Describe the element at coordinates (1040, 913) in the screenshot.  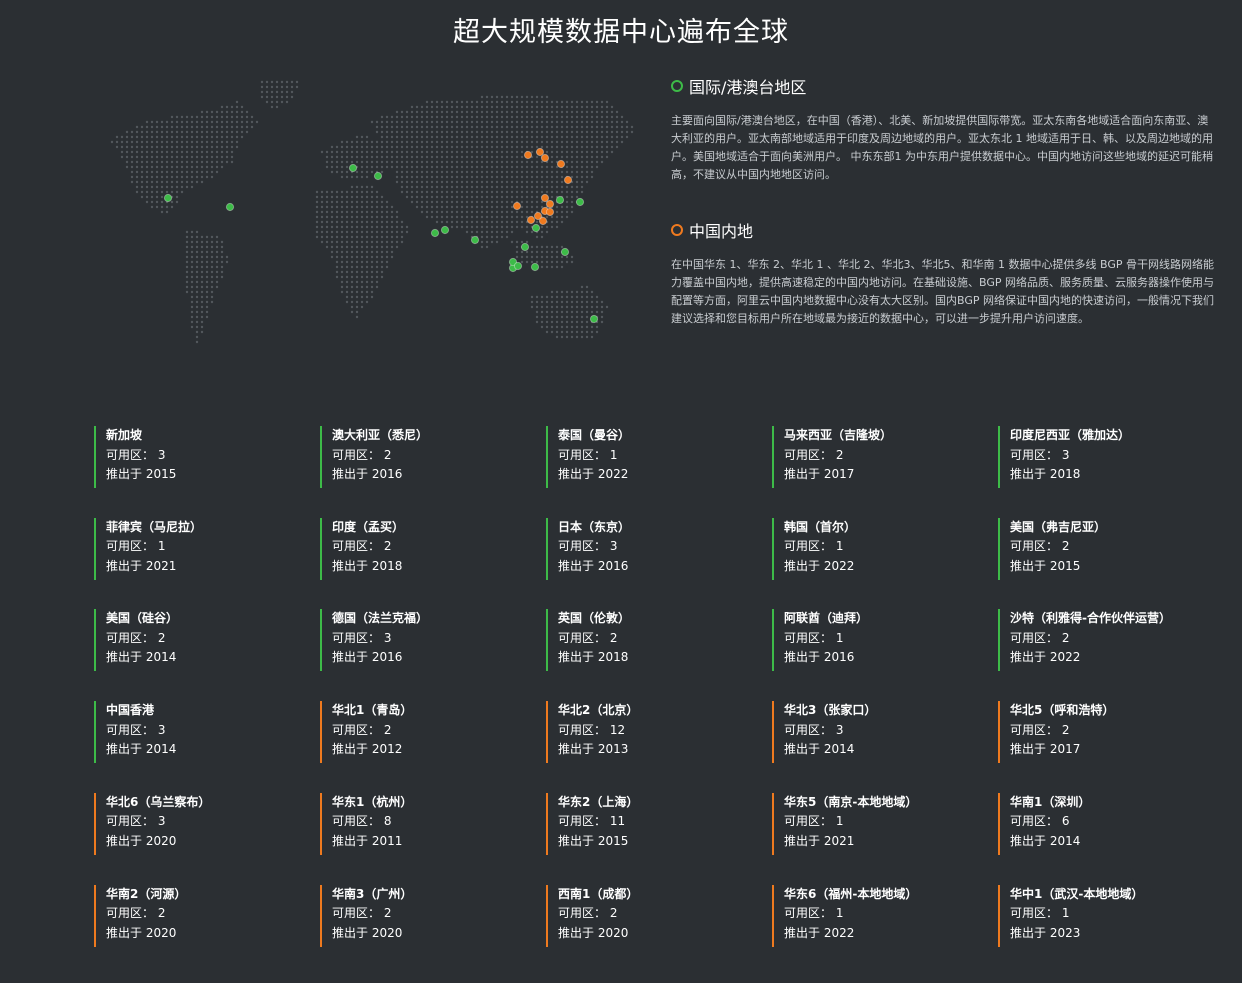
I see `card-zones: 可用区： 1` at that location.